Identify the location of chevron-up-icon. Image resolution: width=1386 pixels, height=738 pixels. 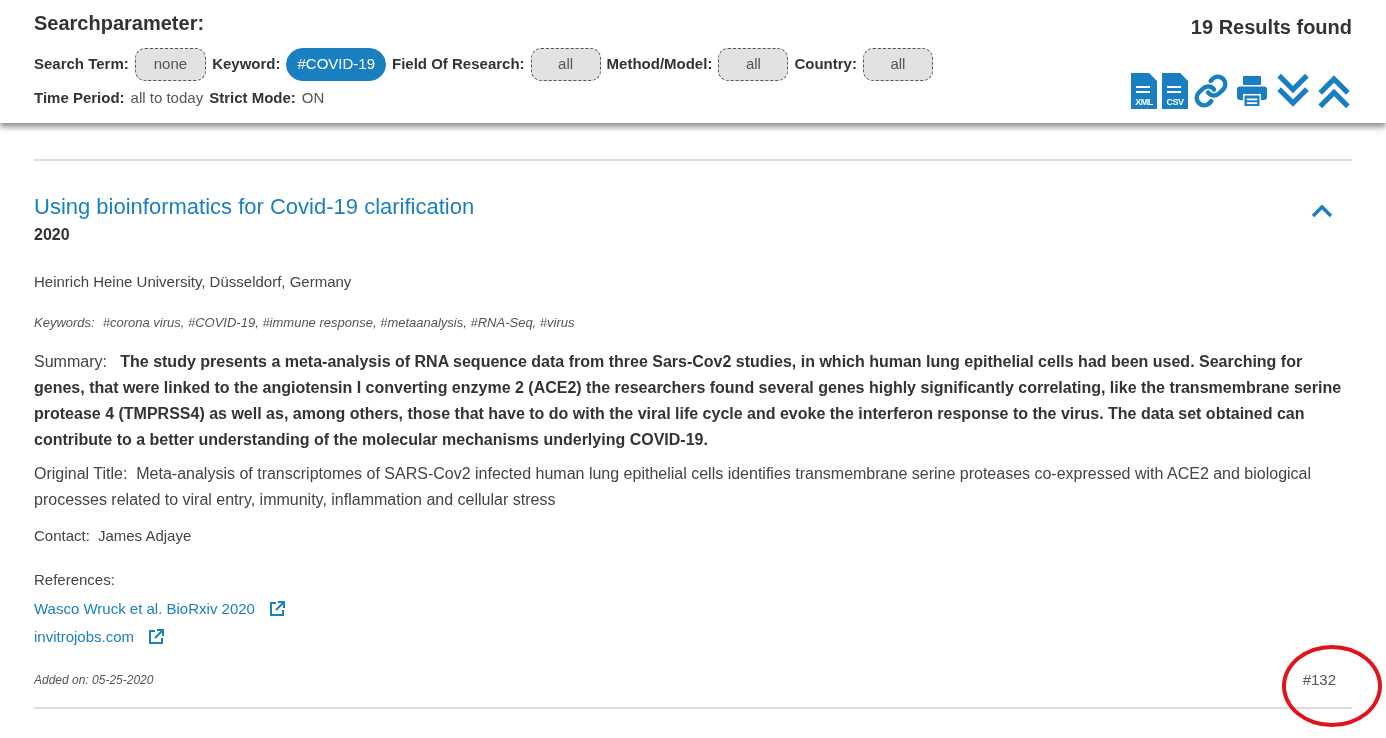
(1322, 211).